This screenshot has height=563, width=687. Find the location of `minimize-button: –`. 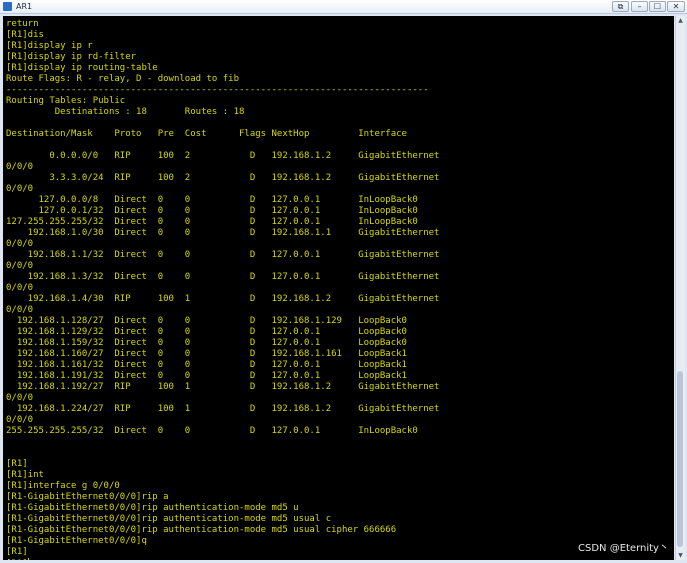

minimize-button: – is located at coordinates (639, 6).